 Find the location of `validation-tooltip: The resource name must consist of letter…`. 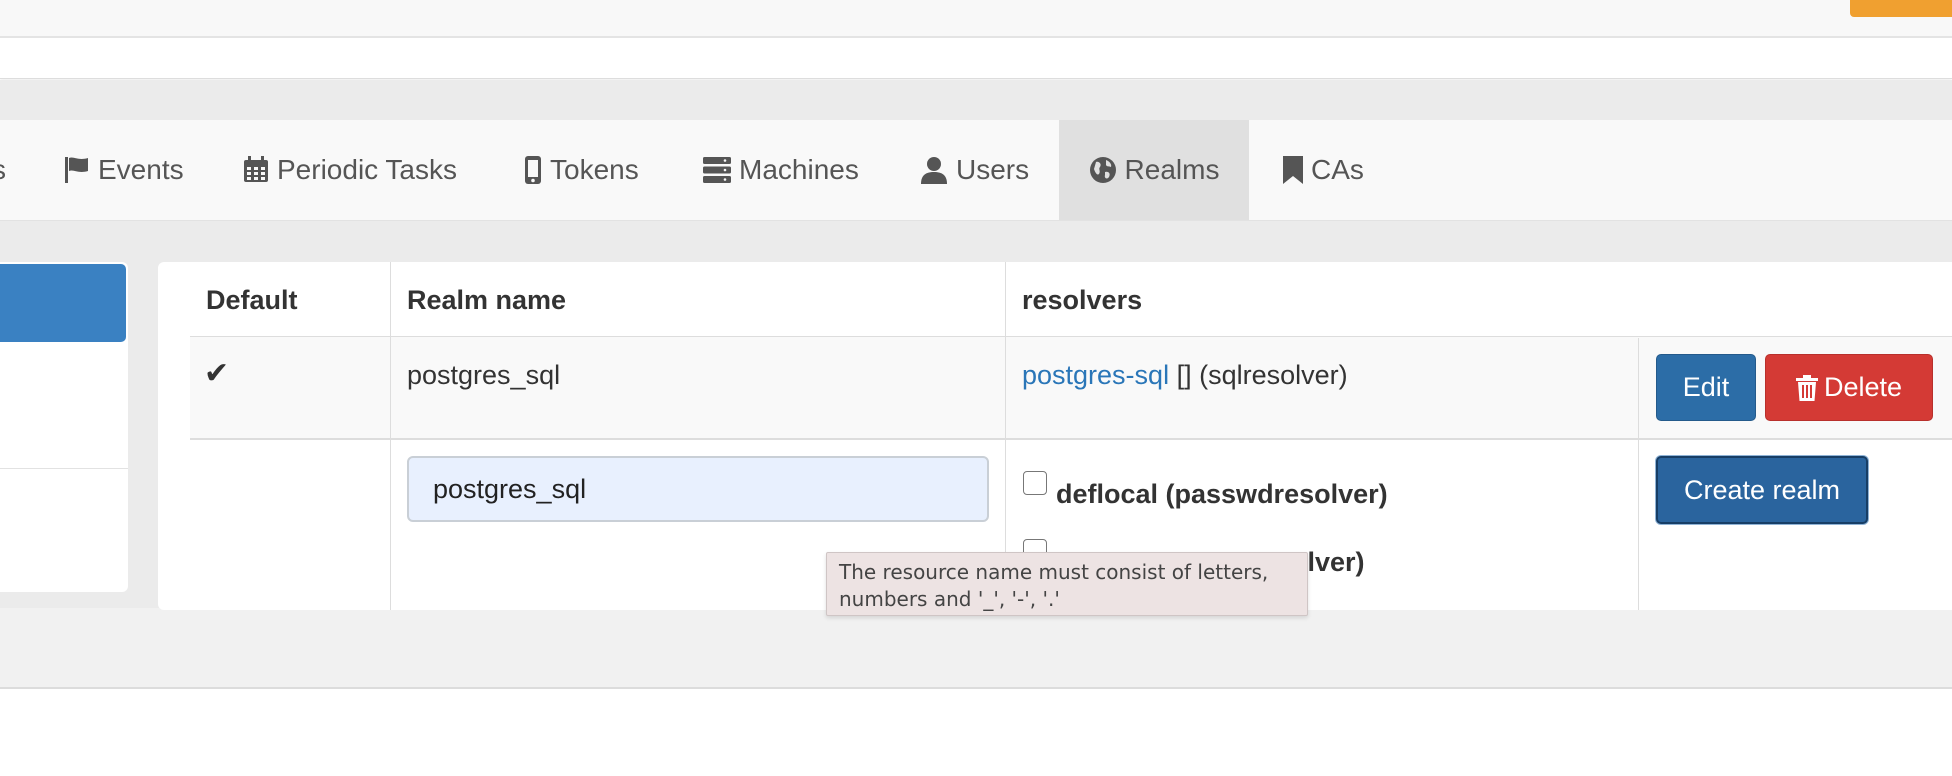

validation-tooltip: The resource name must consist of letter… is located at coordinates (1067, 584).